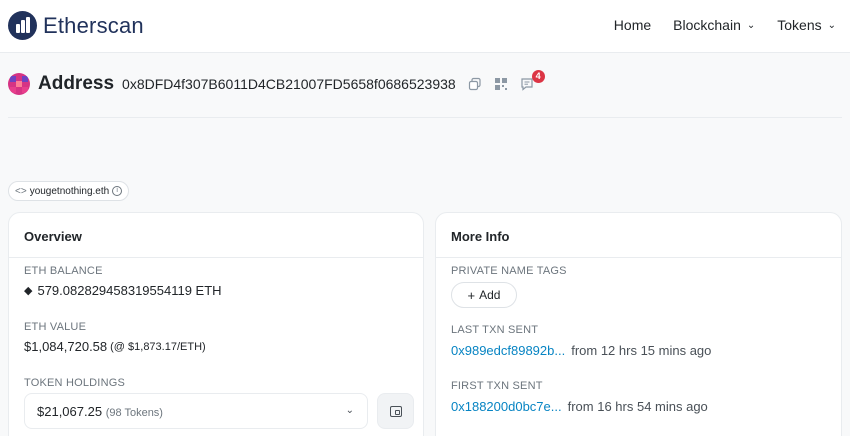 The height and width of the screenshot is (436, 850). I want to click on nav-home: Home, so click(632, 25).